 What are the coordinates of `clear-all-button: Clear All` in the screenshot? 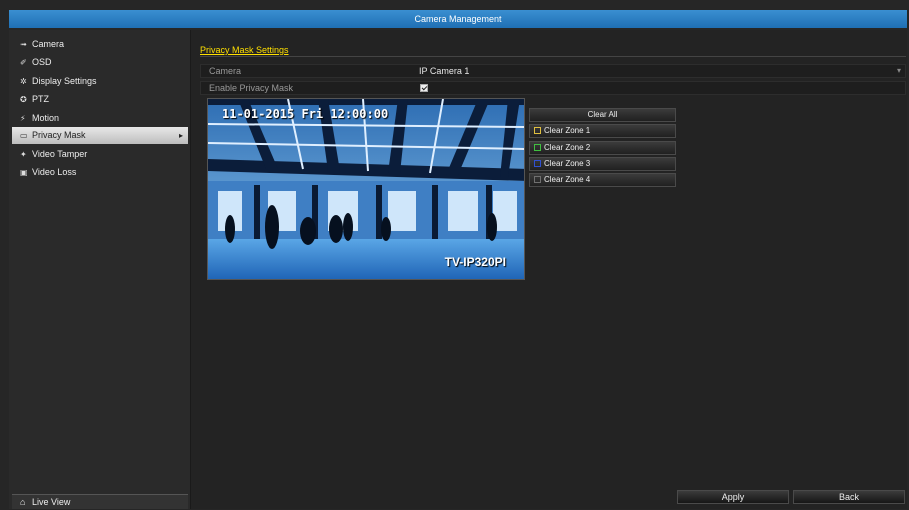 It's located at (602, 115).